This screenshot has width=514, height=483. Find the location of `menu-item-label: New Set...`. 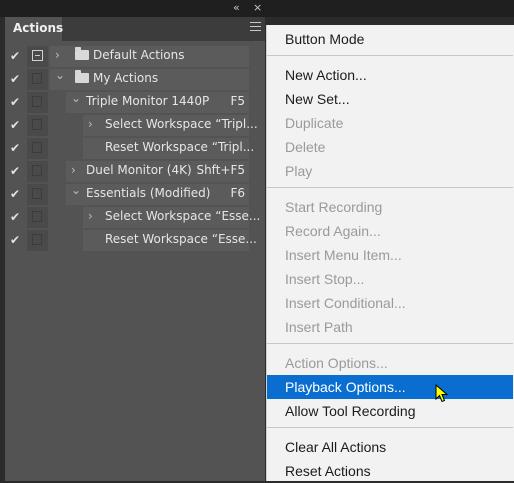

menu-item-label: New Set... is located at coordinates (317, 99).